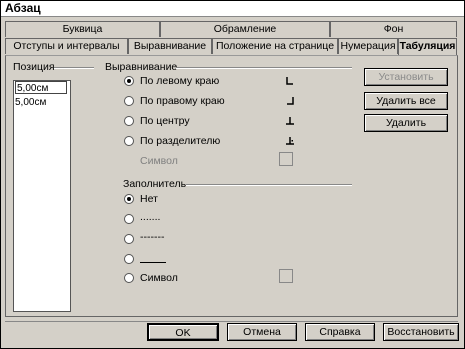  Describe the element at coordinates (269, 185) in the screenshot. I see `fill-separator` at that location.